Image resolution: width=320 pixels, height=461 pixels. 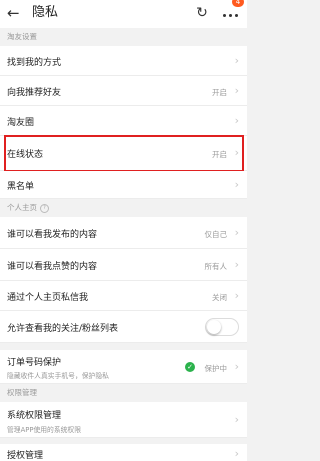 What do you see at coordinates (123, 233) in the screenshot?
I see `row-who-see-posts: 谁可以看我发布的内容 仅自己 ›` at bounding box center [123, 233].